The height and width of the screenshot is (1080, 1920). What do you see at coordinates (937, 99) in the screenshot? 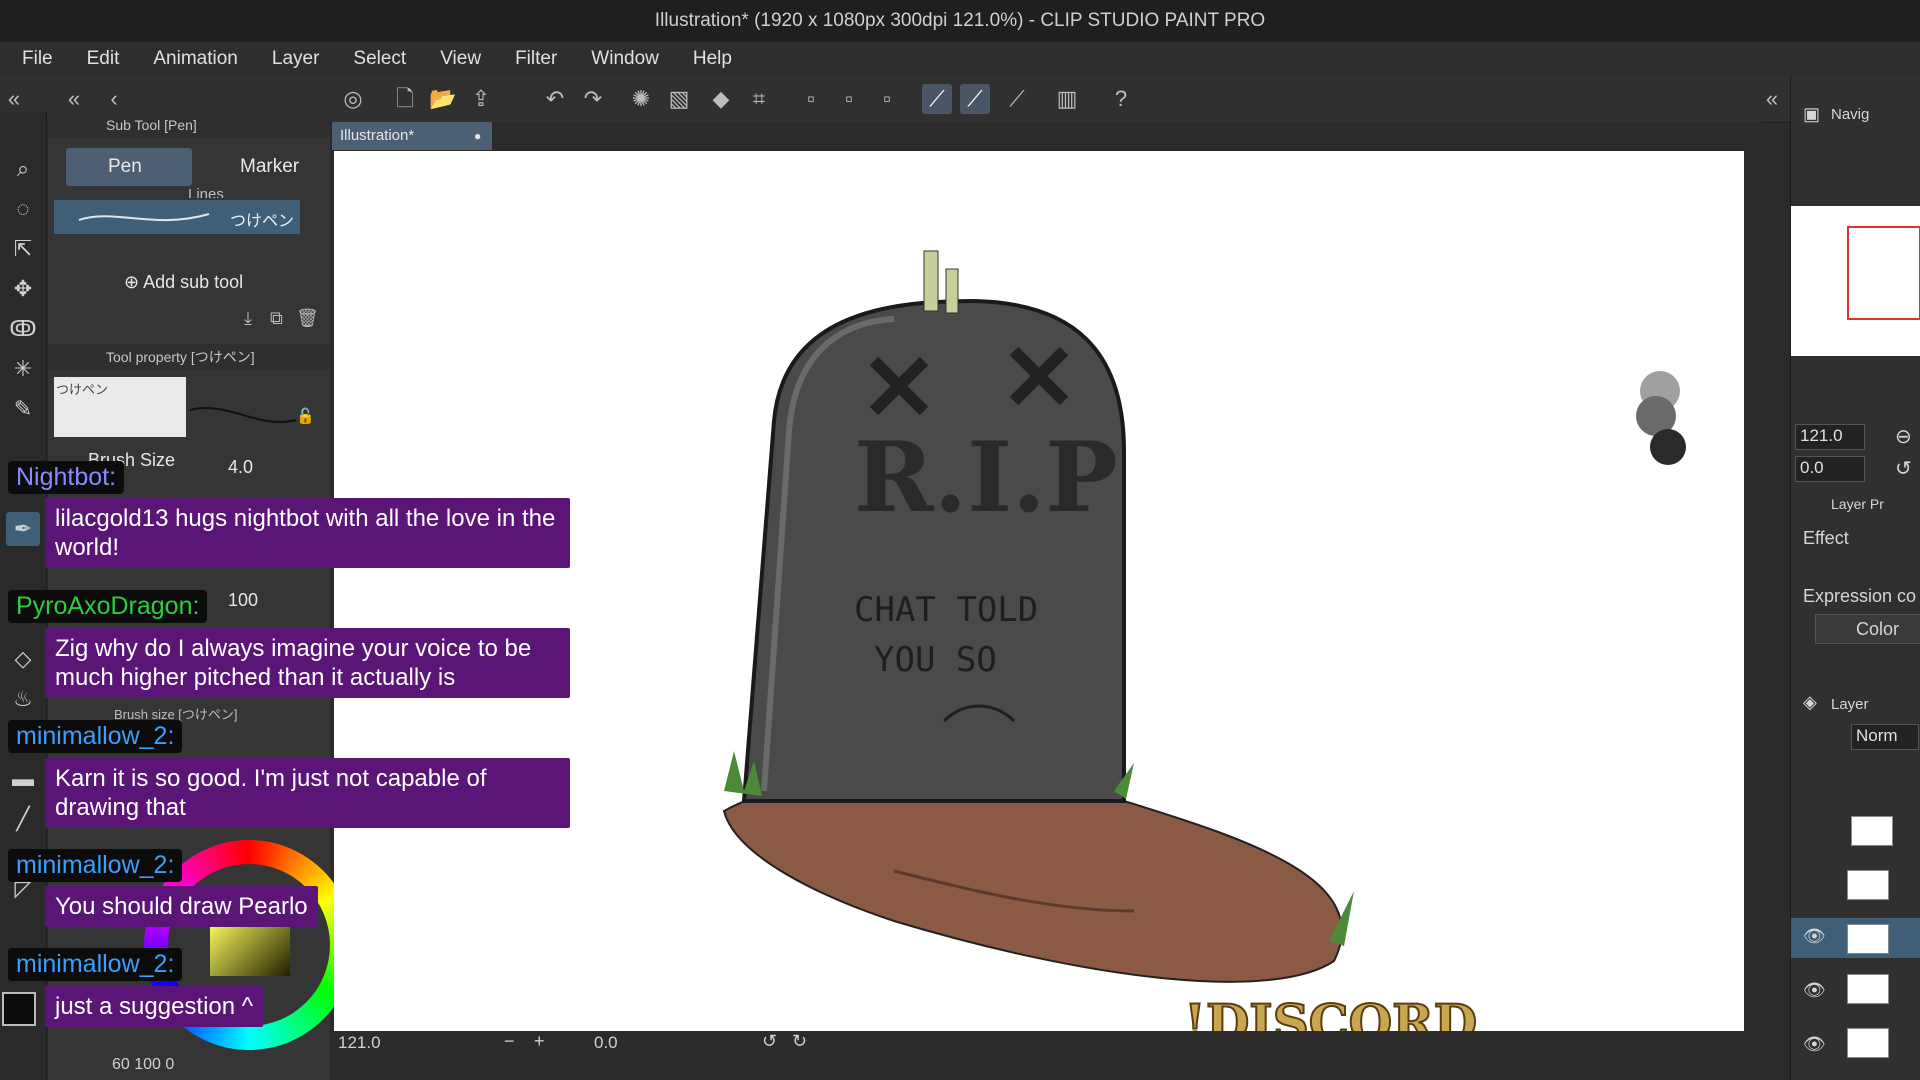
I see `stabilization-icon-1: ⟋` at bounding box center [937, 99].